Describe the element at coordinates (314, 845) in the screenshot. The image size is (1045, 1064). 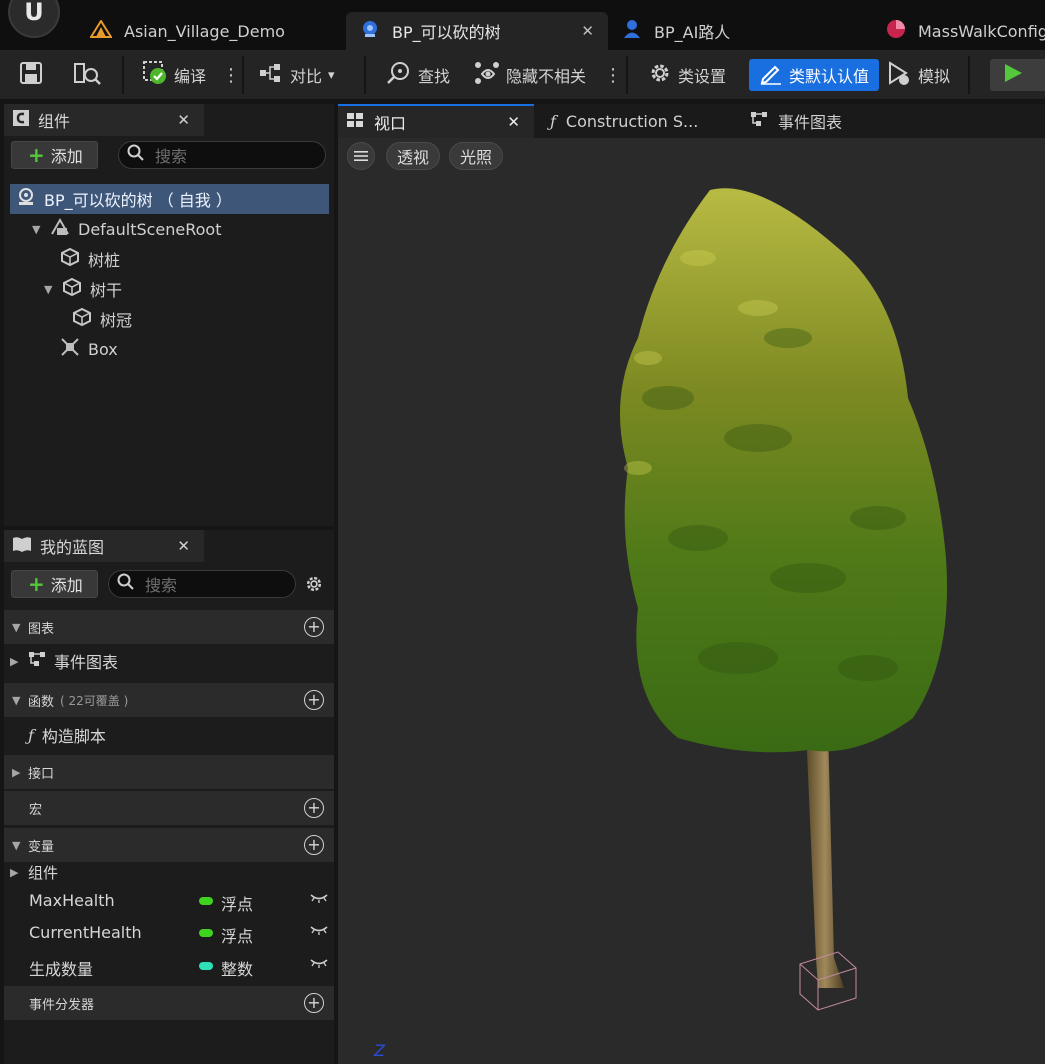
I see `add-variable-icon: +` at that location.